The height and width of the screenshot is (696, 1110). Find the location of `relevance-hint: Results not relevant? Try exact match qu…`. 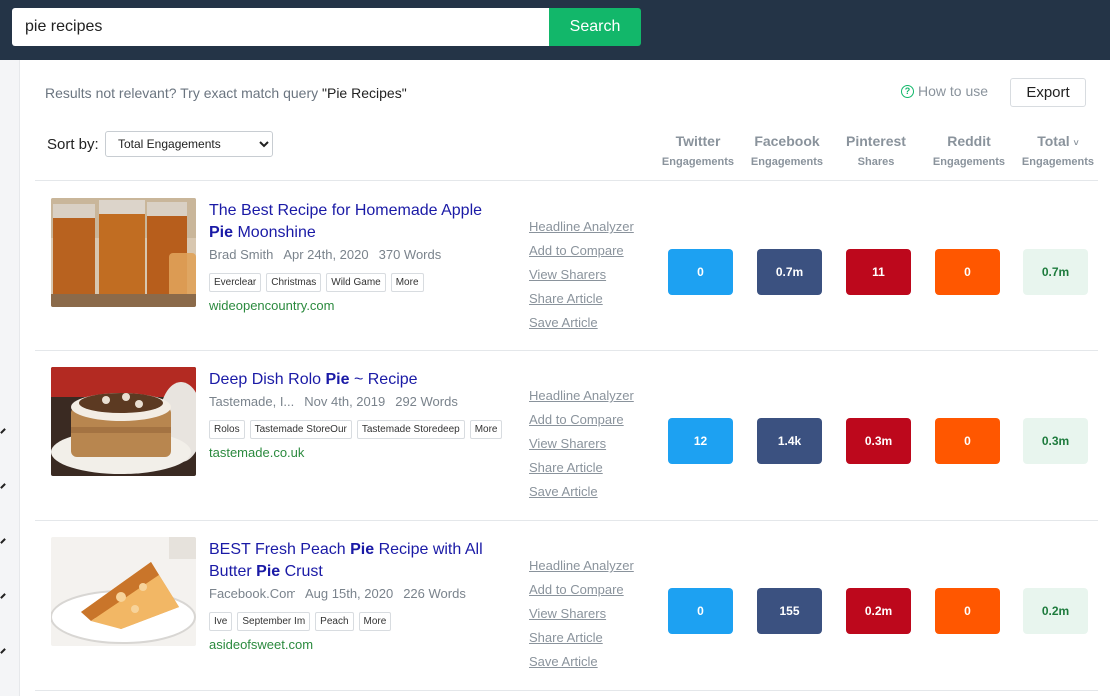

relevance-hint: Results not relevant? Try exact match qu… is located at coordinates (226, 93).